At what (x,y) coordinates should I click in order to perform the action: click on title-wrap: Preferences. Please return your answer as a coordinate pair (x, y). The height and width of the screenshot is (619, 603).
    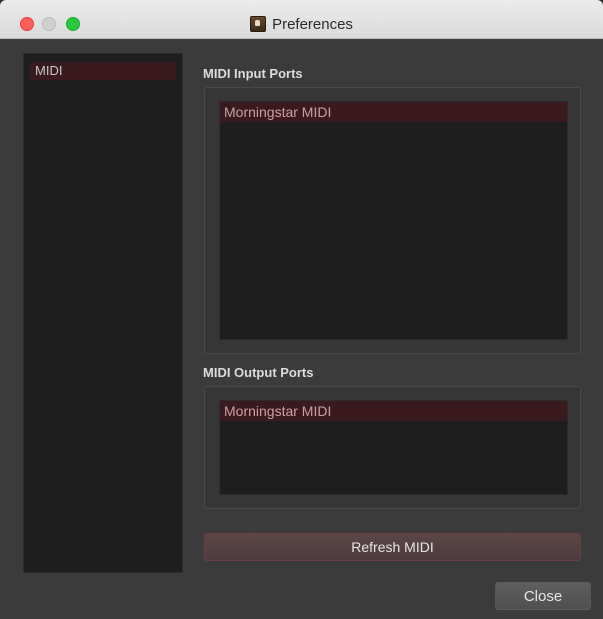
    Looking at the image, I should click on (301, 19).